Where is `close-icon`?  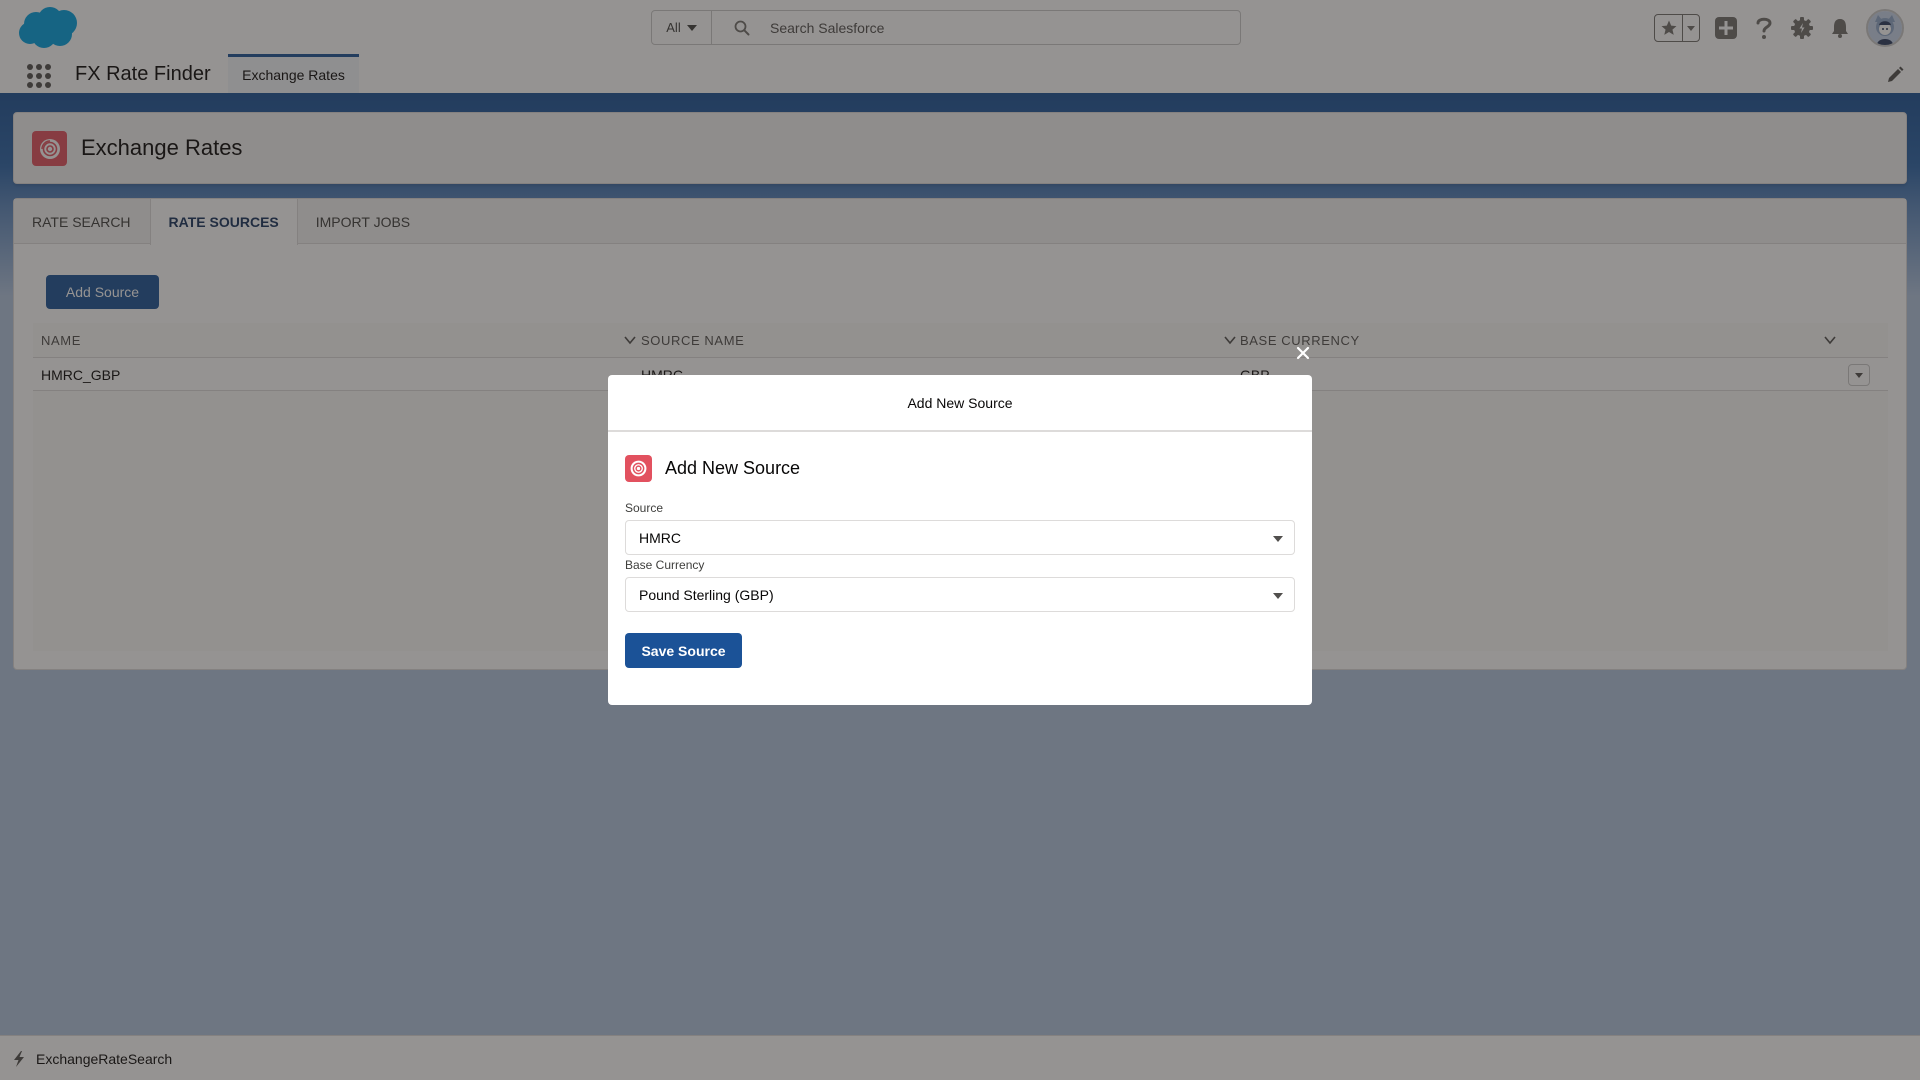
close-icon is located at coordinates (1303, 353).